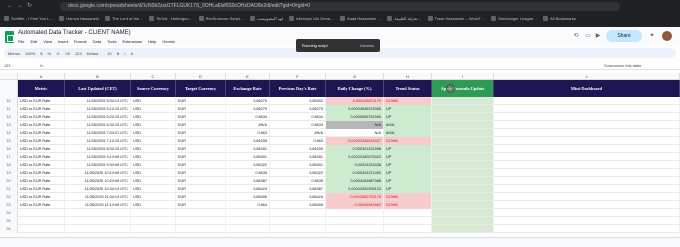  I want to click on toolbar-item: 123, so click(78, 53).